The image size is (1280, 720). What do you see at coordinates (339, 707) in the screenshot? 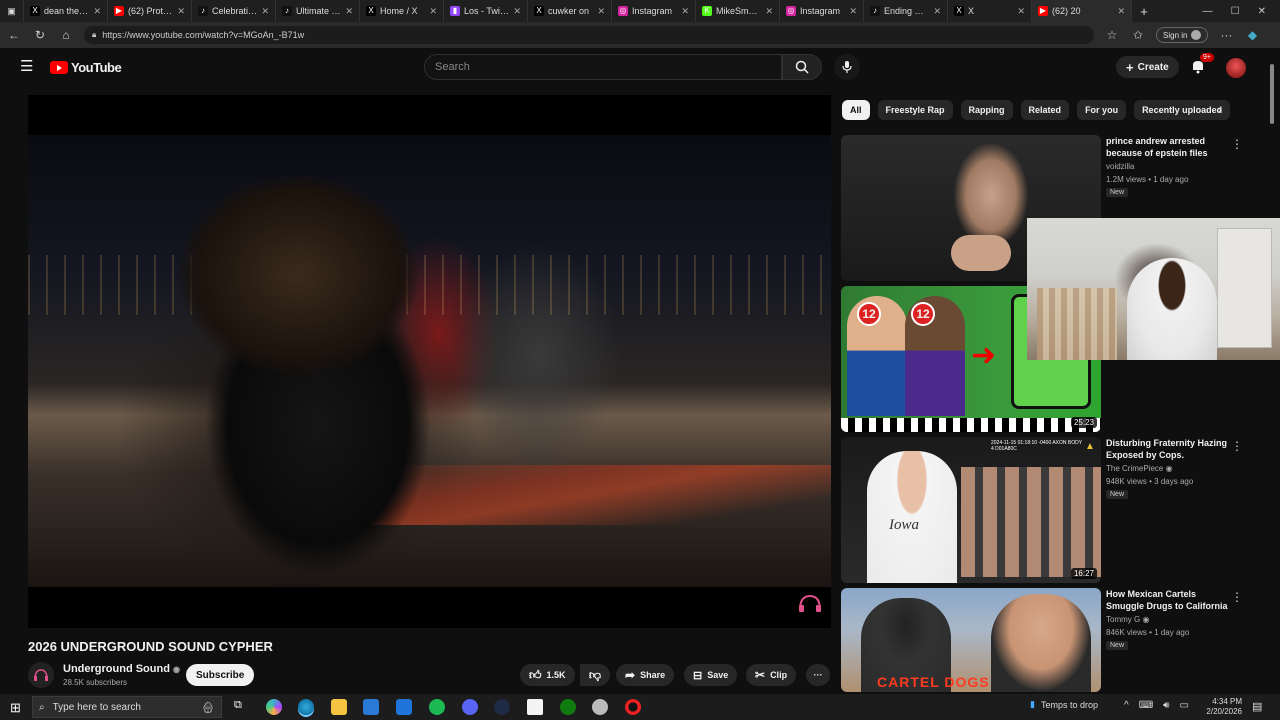
I see `file-explorer-icon` at bounding box center [339, 707].